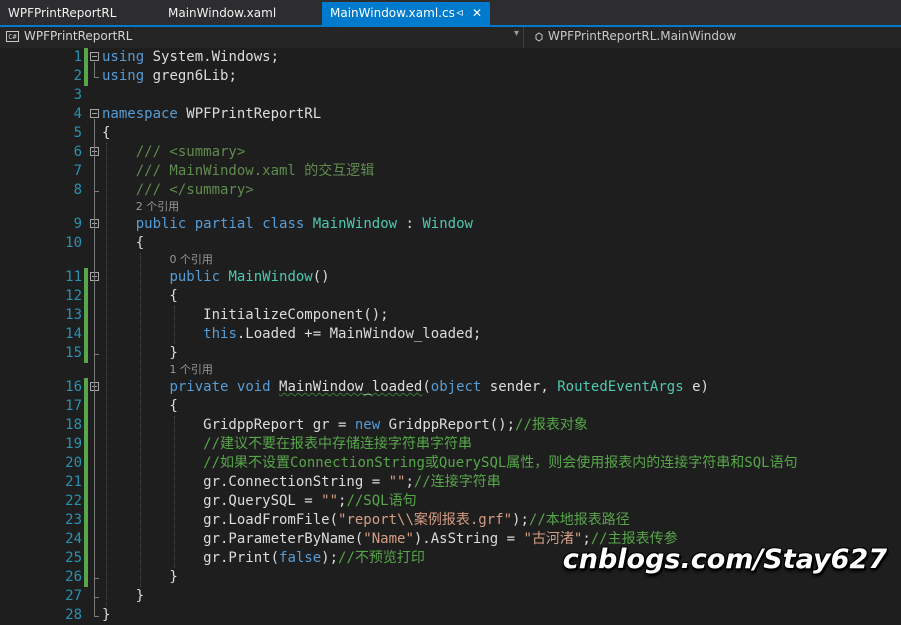  Describe the element at coordinates (450, 406) in the screenshot. I see `code-line: 17 {` at that location.